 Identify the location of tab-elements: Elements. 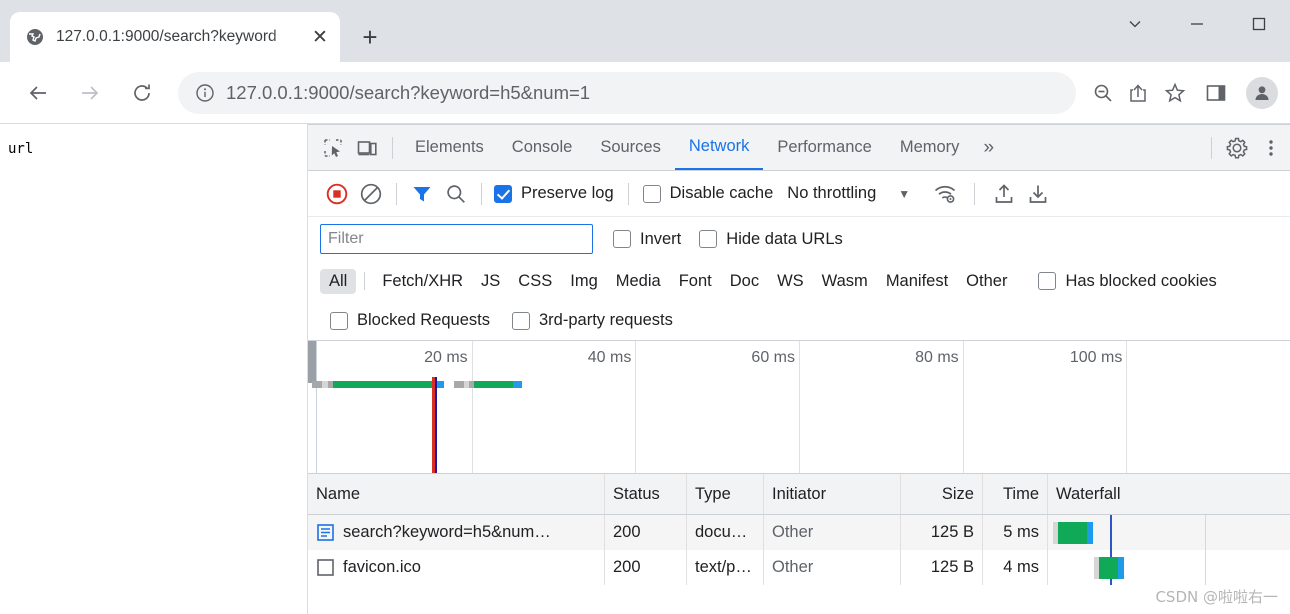
(449, 147).